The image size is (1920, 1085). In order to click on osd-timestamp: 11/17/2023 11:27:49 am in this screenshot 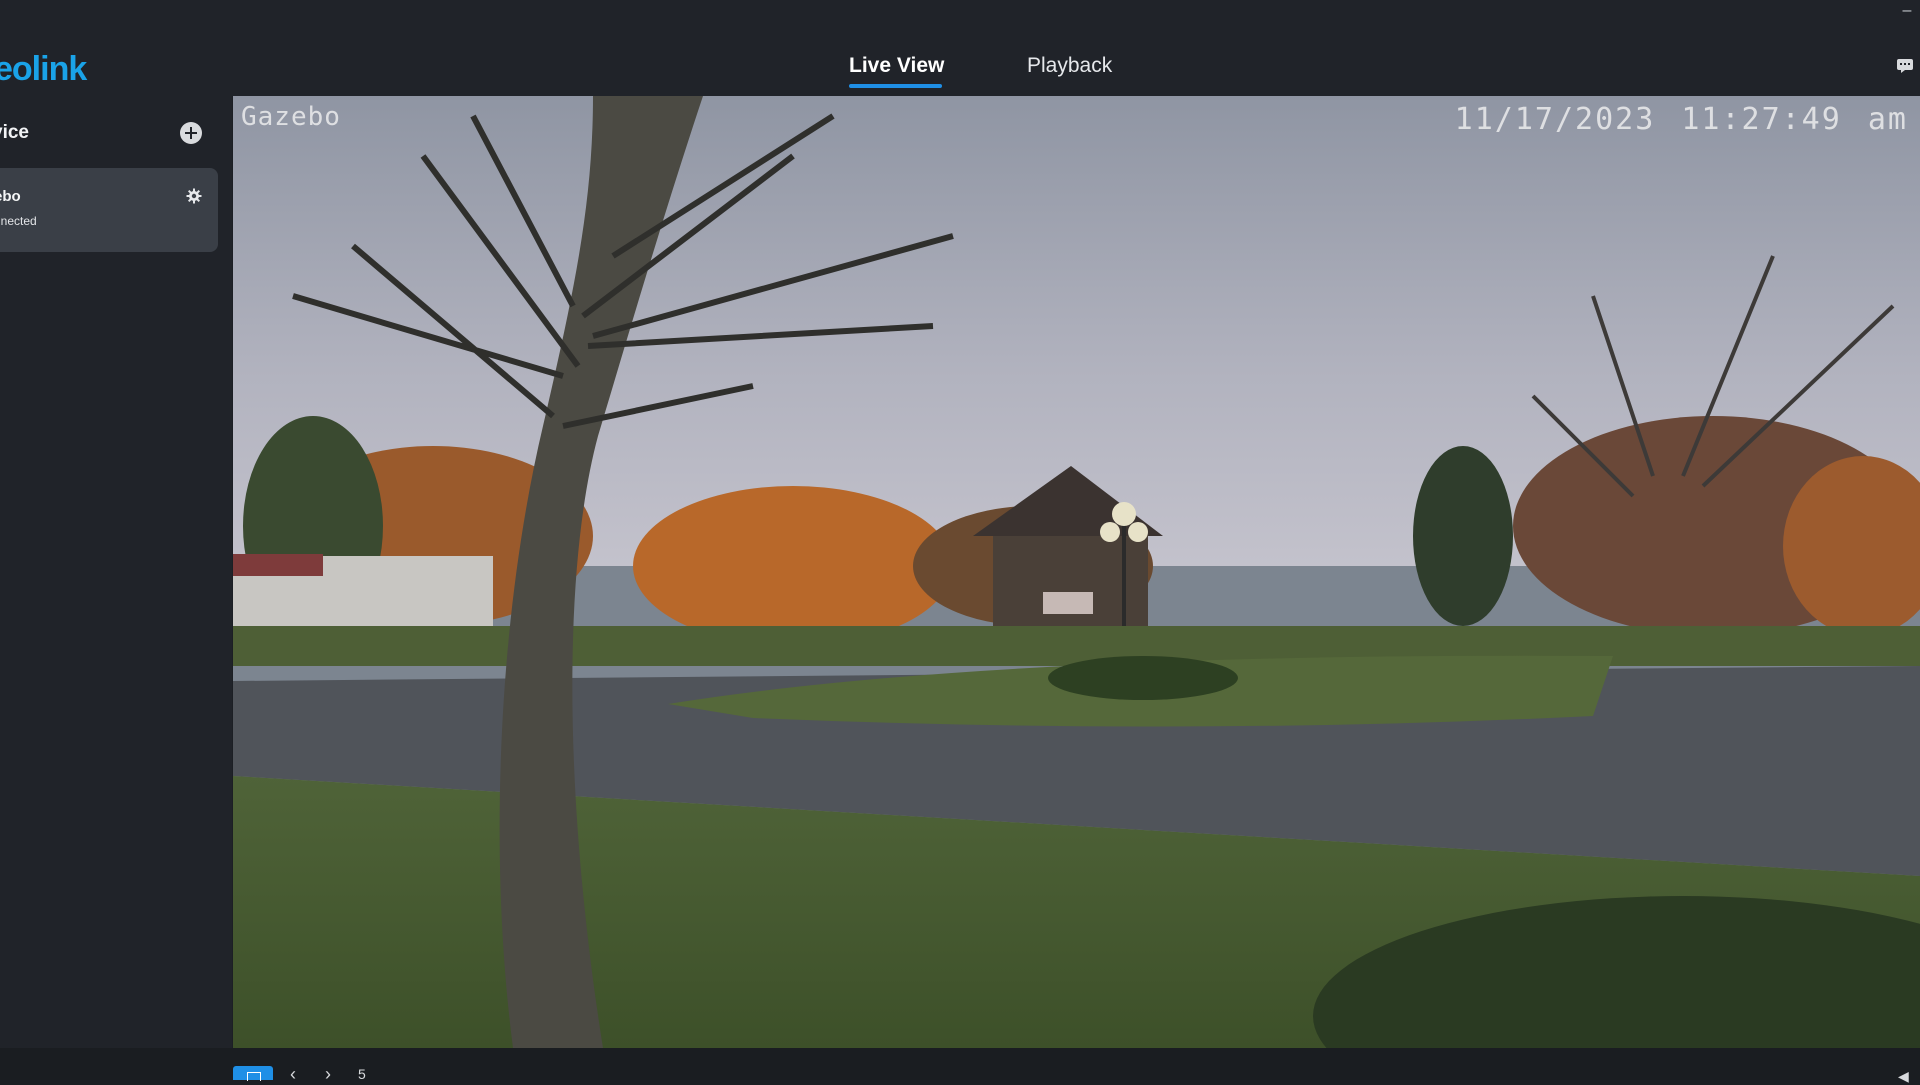, I will do `click(1681, 119)`.